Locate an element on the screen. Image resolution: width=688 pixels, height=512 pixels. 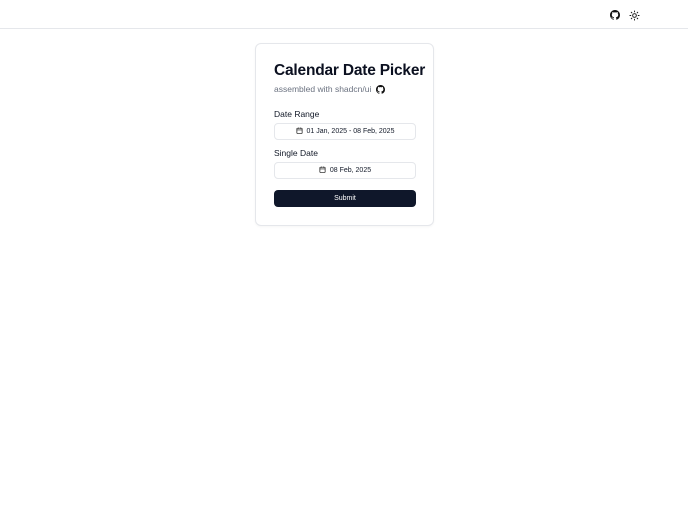
date-range-label: Date Range is located at coordinates (297, 114).